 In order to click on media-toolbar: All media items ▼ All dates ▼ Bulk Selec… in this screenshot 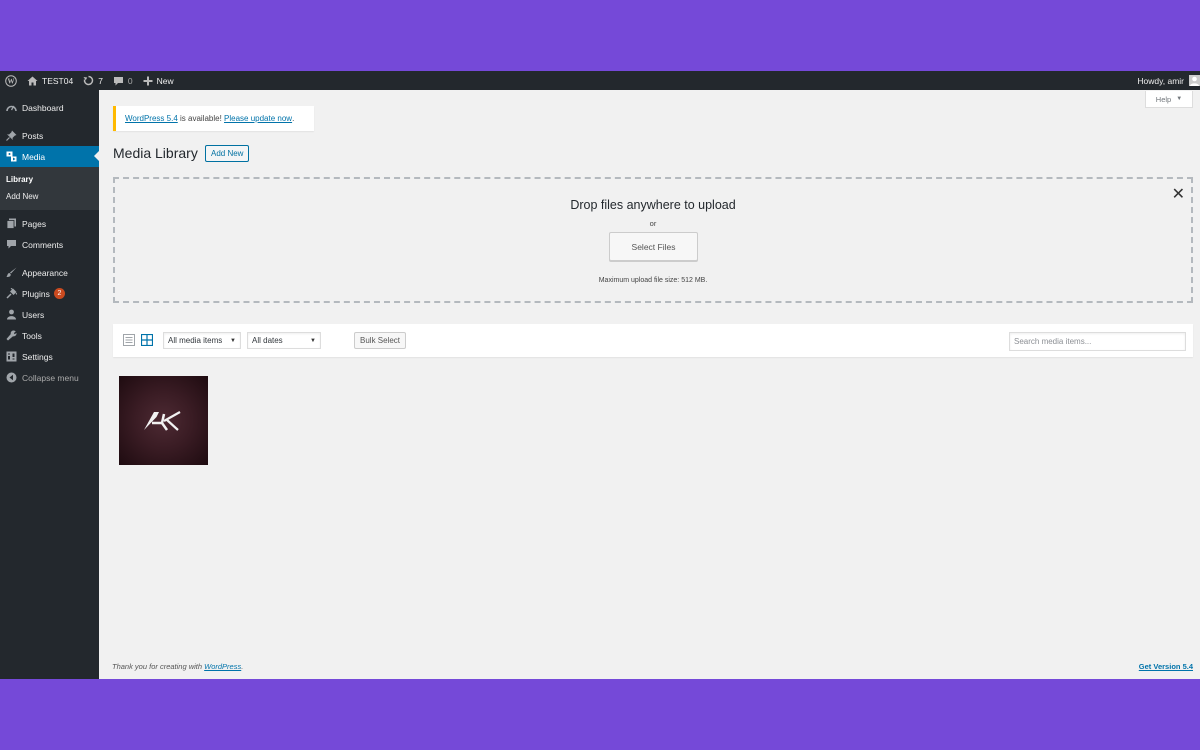, I will do `click(653, 340)`.